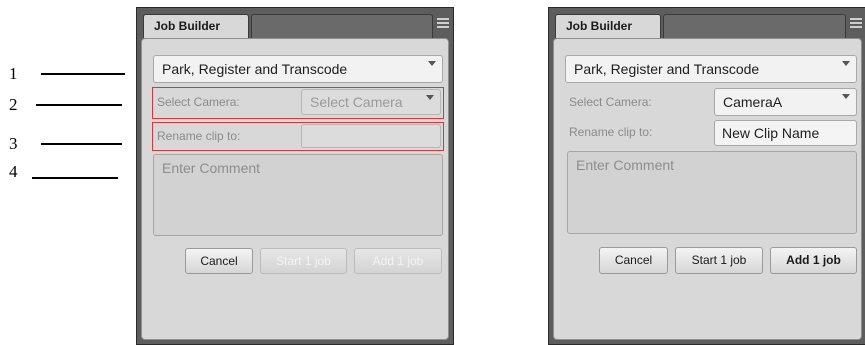 This screenshot has width=865, height=345. I want to click on select-camera-value: CameraA, so click(753, 102).